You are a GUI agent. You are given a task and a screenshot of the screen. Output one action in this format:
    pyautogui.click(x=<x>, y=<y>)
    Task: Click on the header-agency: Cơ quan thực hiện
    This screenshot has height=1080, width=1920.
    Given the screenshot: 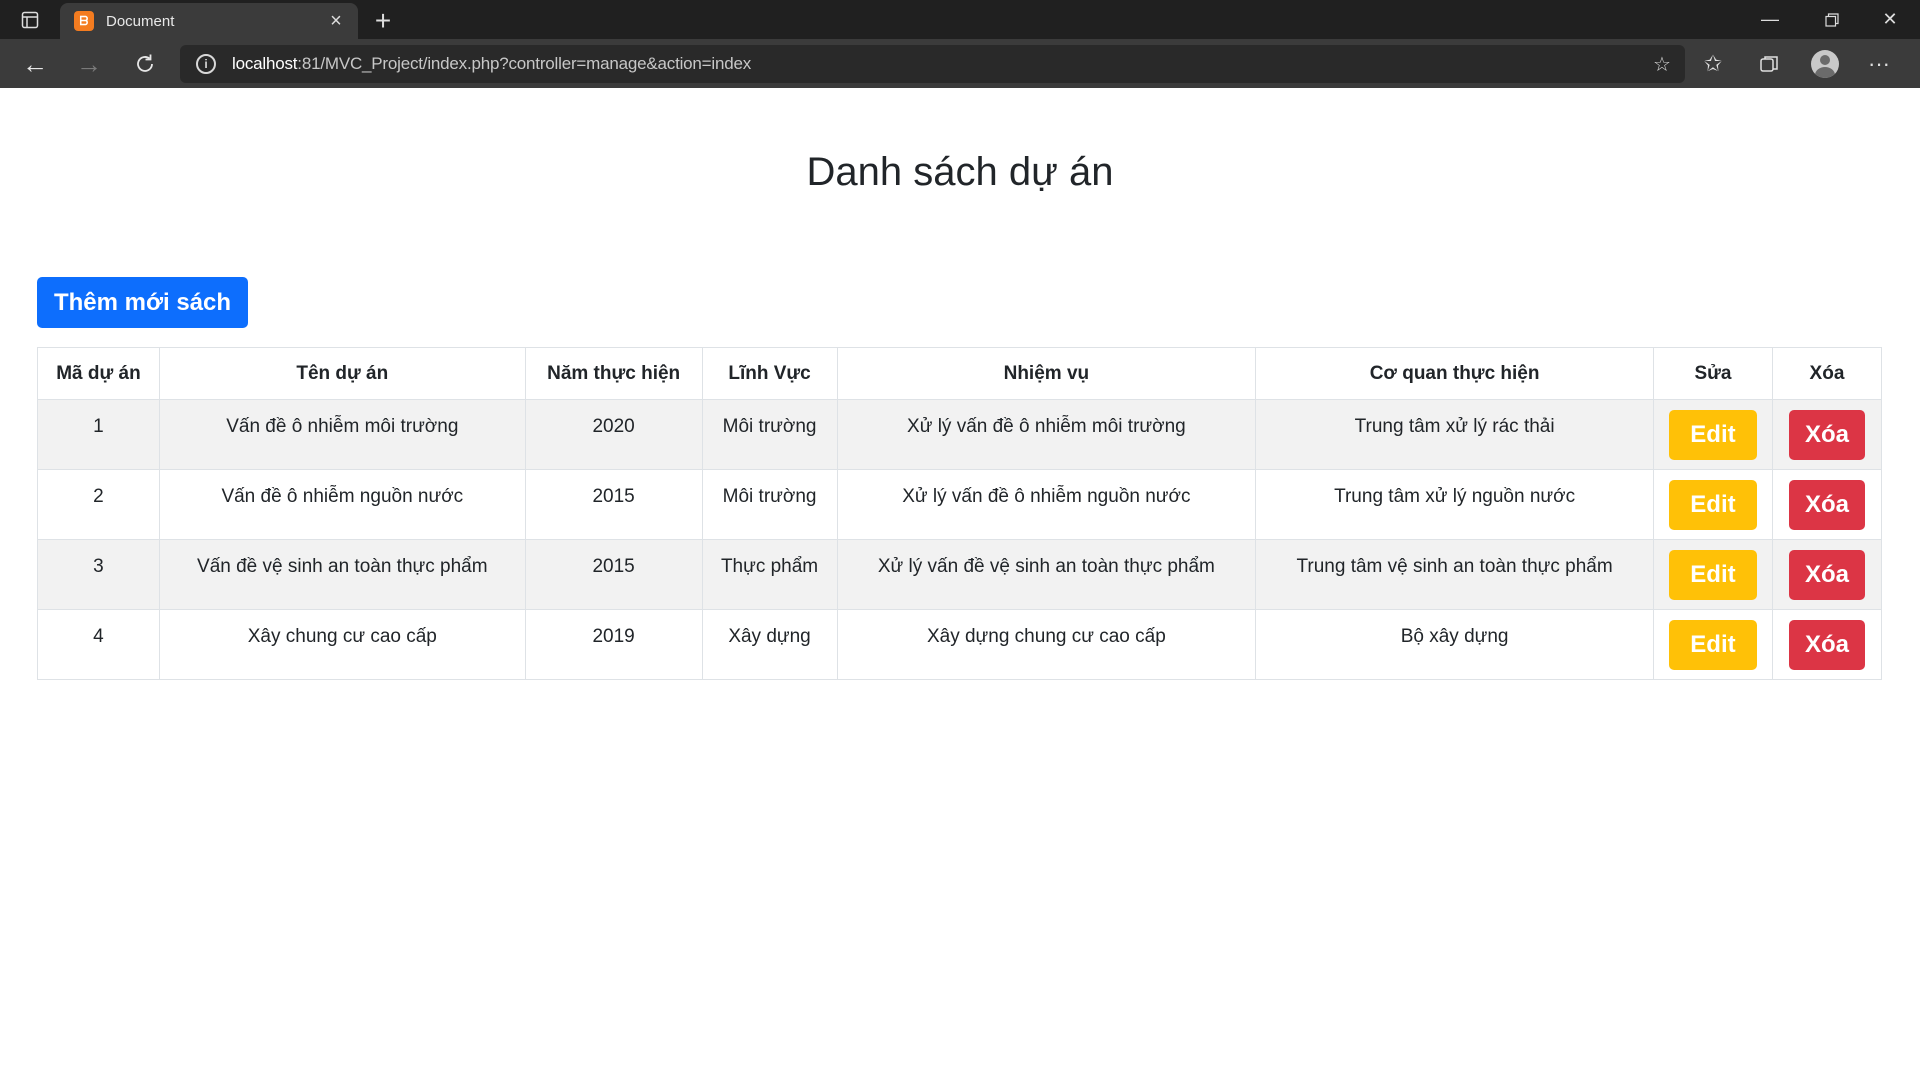 What is the action you would take?
    pyautogui.click(x=1454, y=373)
    